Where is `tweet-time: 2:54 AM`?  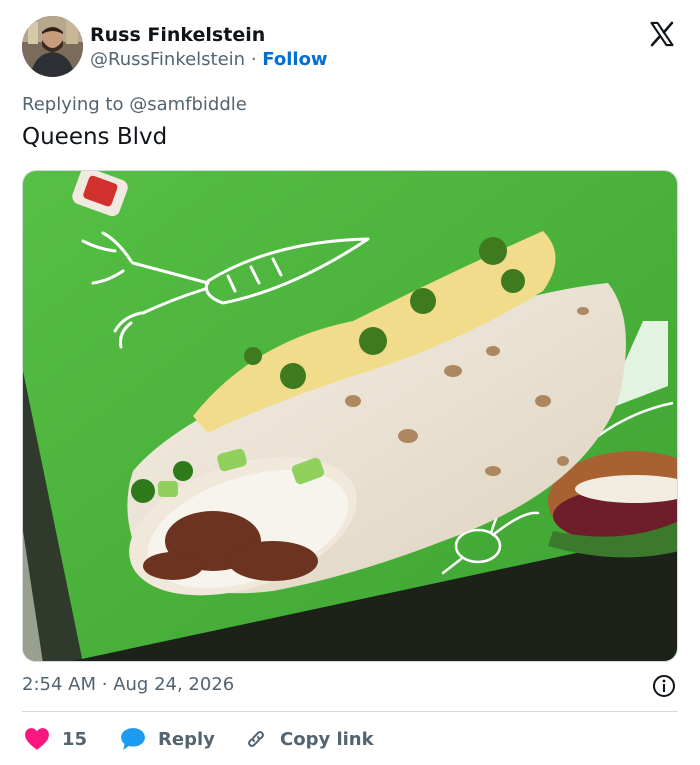 tweet-time: 2:54 AM is located at coordinates (59, 684).